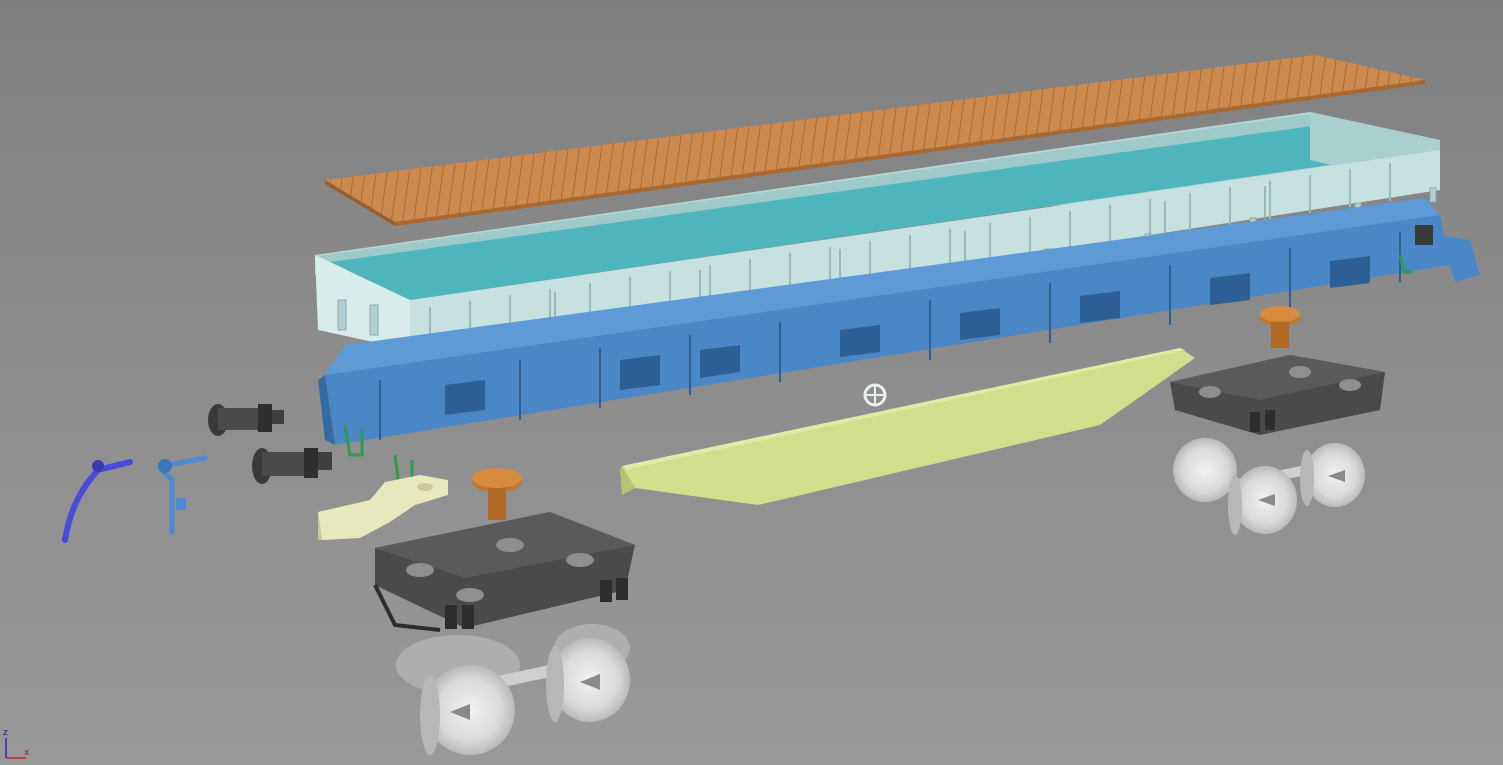 The image size is (1503, 765). What do you see at coordinates (383, 507) in the screenshot?
I see `coupler` at bounding box center [383, 507].